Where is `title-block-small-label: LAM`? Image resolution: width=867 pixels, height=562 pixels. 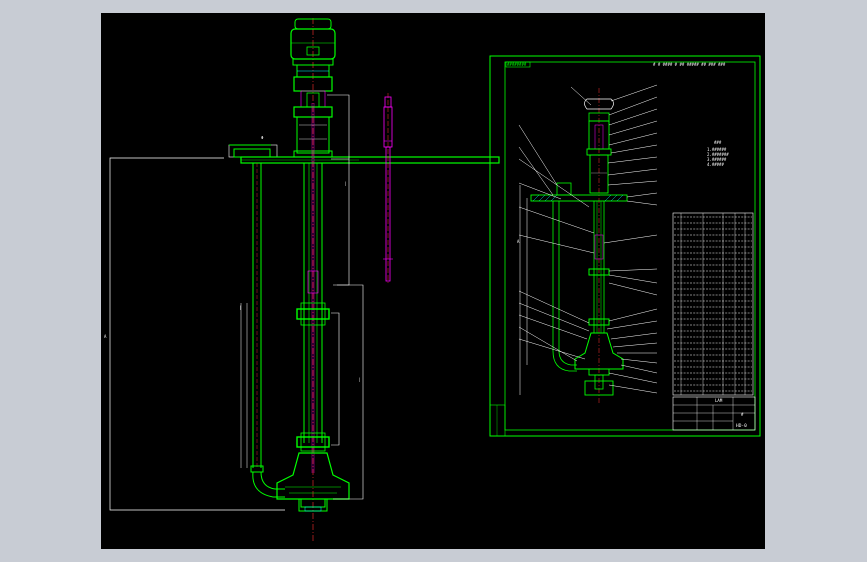
title-block-small-label: LAM is located at coordinates (719, 400).